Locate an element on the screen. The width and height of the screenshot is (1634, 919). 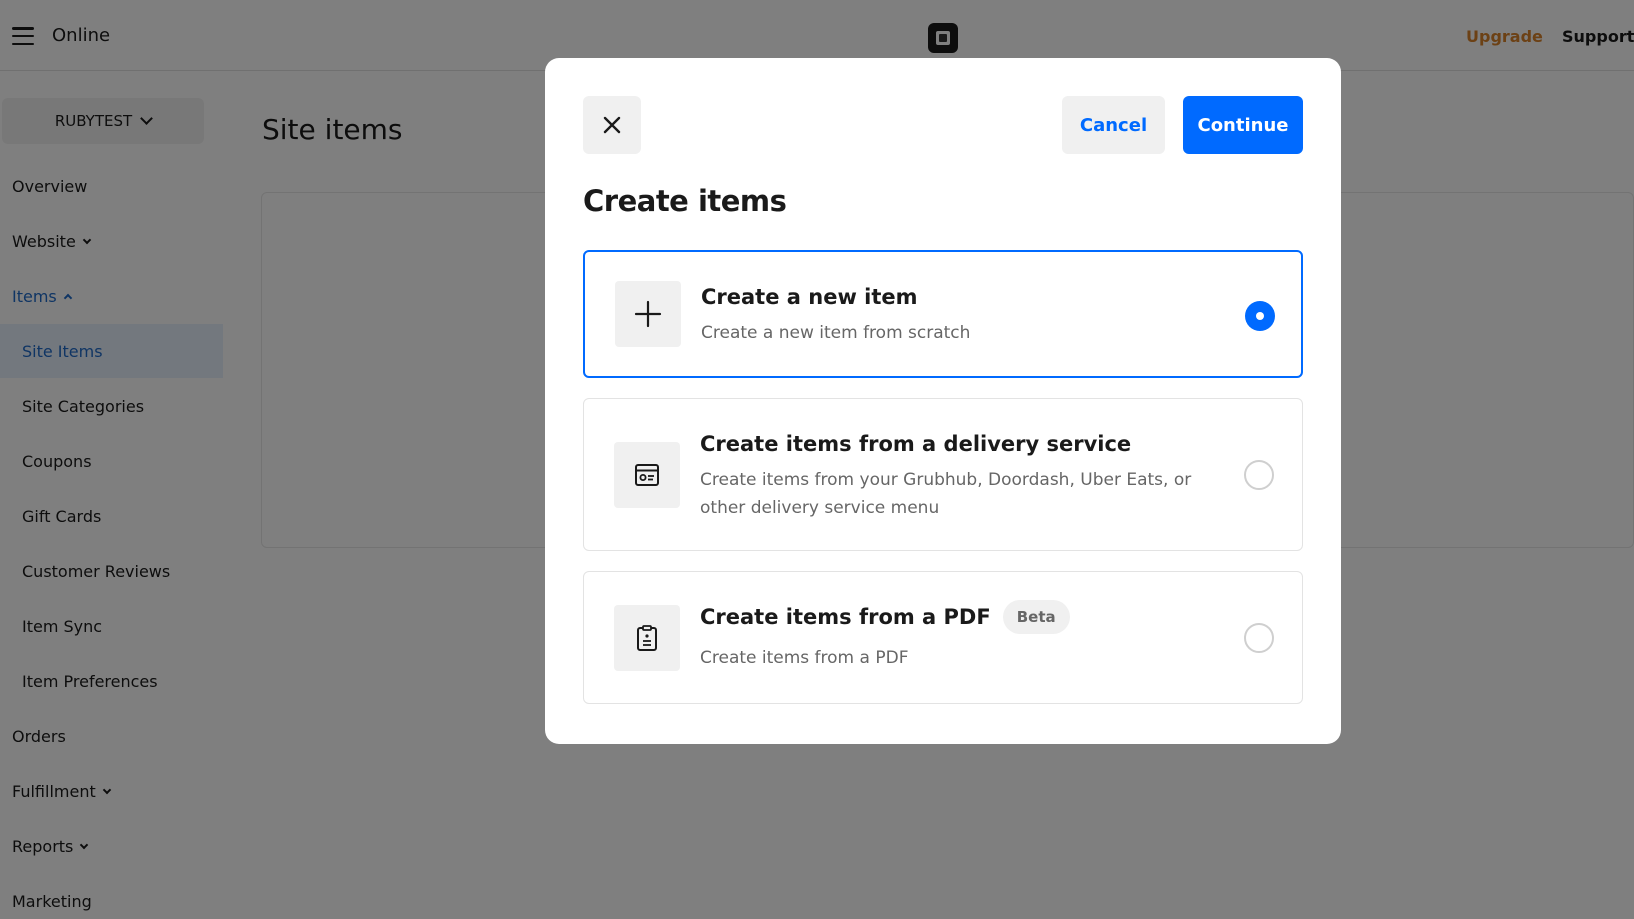
option-description: Create items from a PDF is located at coordinates (804, 658).